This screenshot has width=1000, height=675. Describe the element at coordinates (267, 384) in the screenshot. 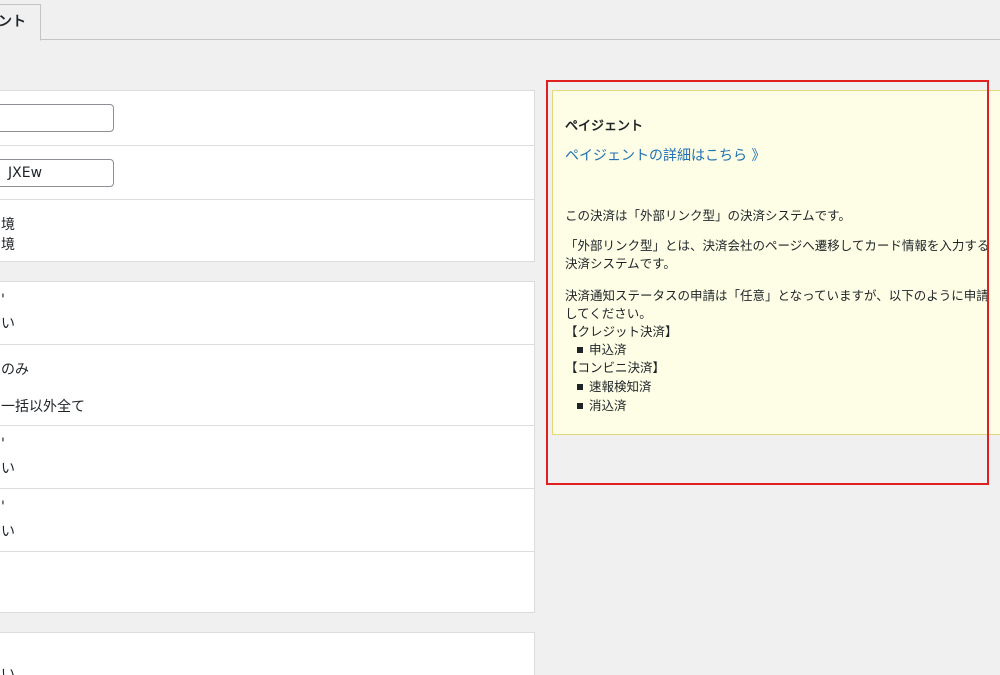

I see `form-row: のみ 一括以外全て` at that location.